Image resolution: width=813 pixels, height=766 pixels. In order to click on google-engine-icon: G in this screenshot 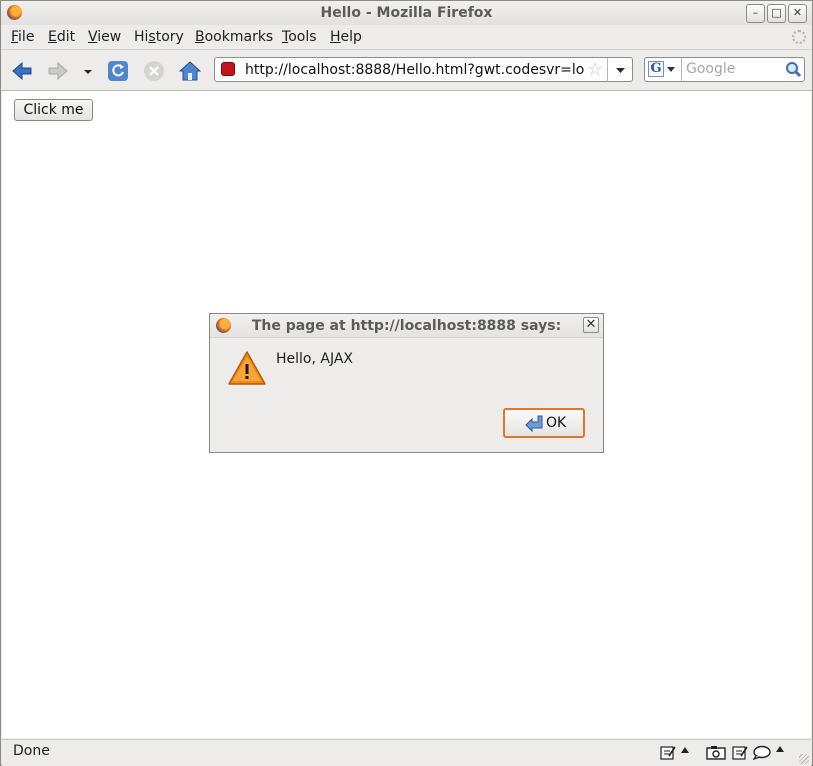, I will do `click(656, 69)`.